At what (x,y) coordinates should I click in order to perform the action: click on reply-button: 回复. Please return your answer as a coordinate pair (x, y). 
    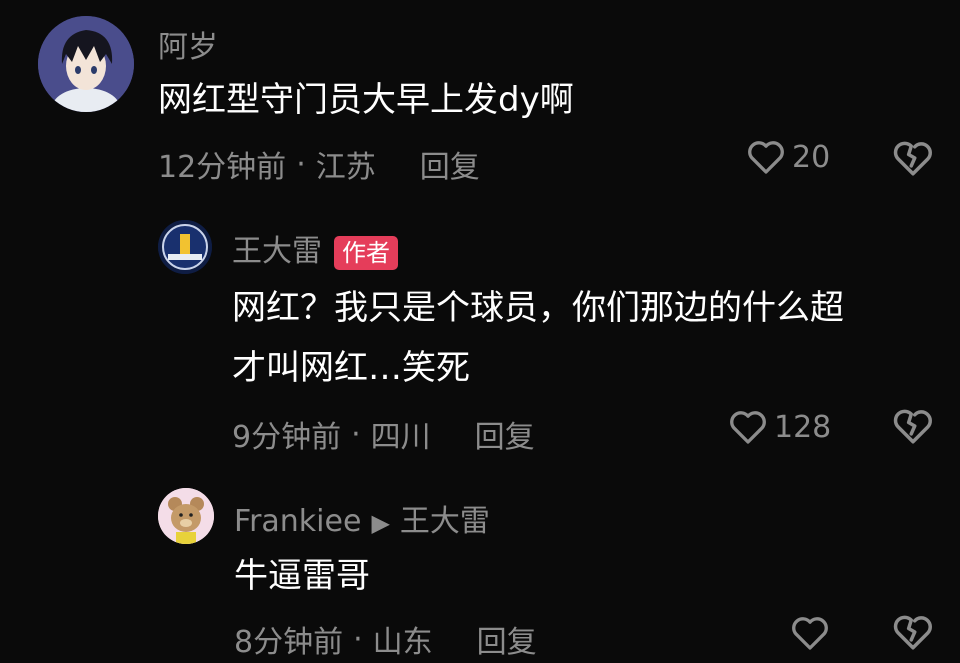
    Looking at the image, I should click on (507, 639).